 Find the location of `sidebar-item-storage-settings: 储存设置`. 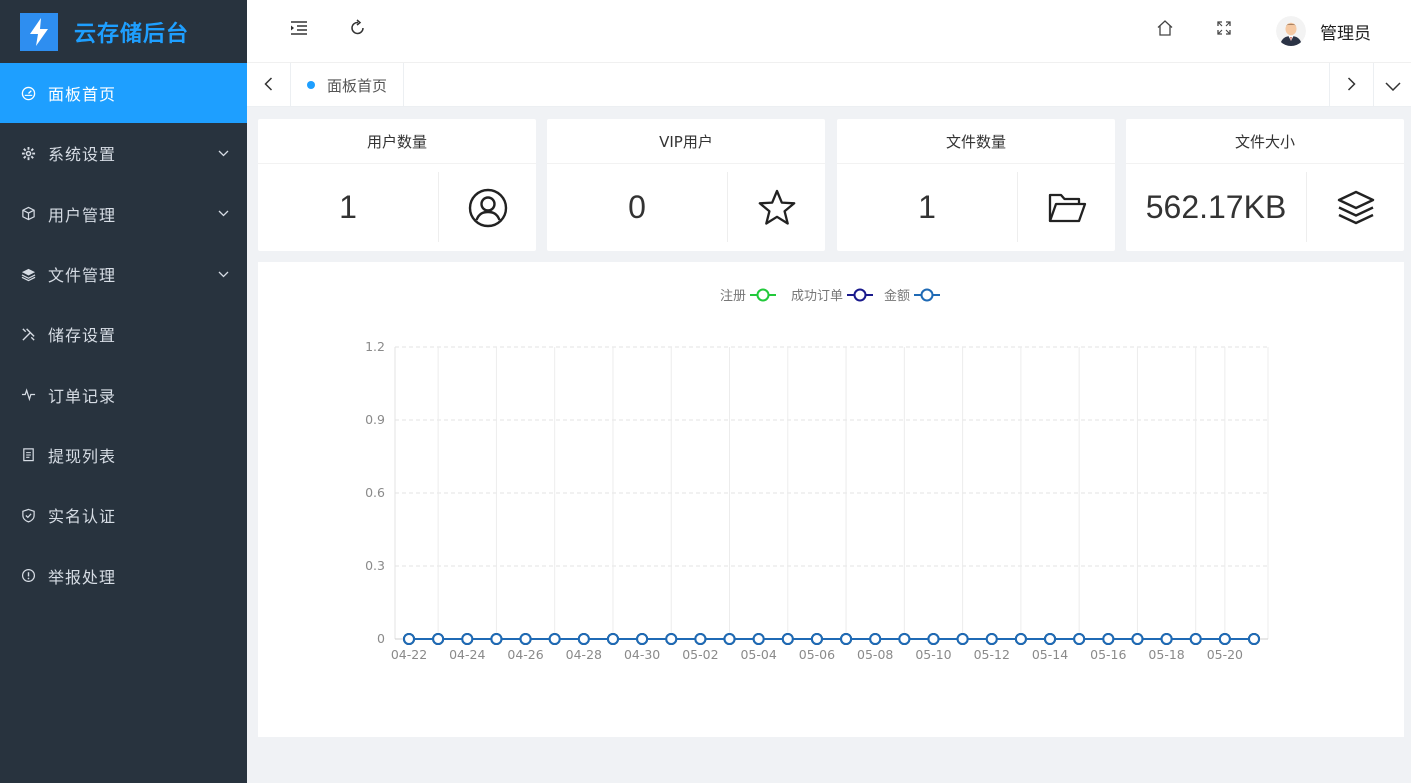

sidebar-item-storage-settings: 储存设置 is located at coordinates (123, 334).